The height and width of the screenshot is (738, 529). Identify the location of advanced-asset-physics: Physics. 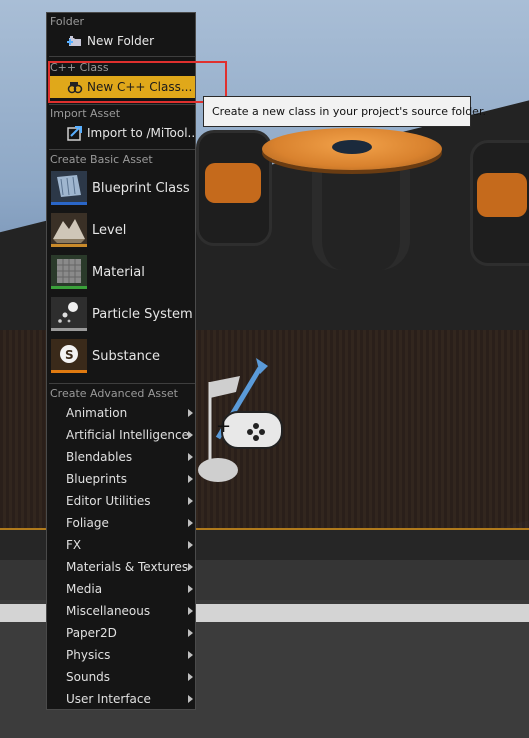
(122, 655).